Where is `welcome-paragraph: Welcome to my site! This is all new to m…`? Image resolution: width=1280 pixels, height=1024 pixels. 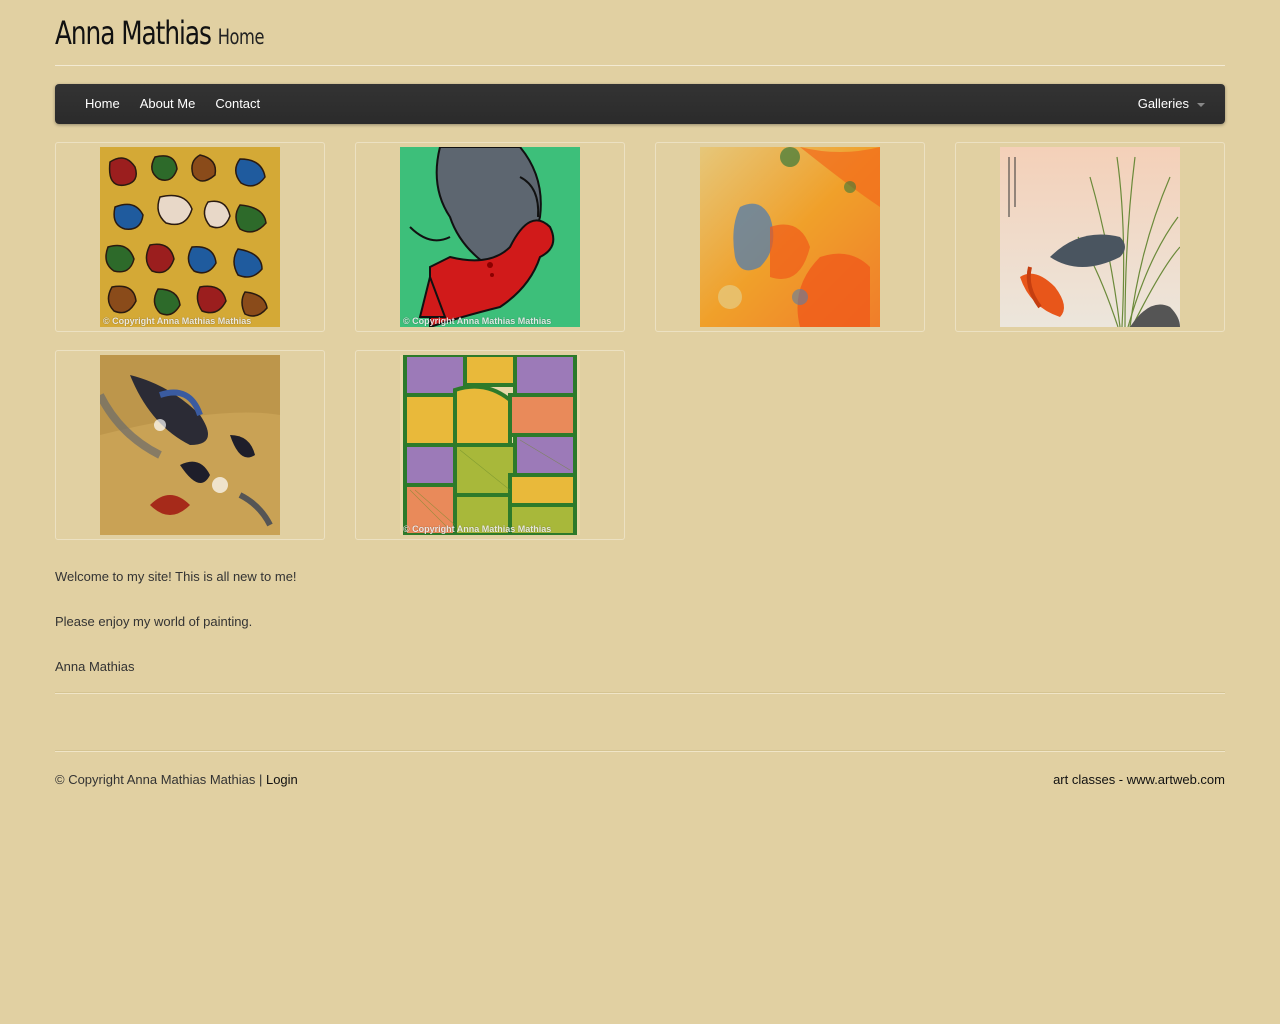 welcome-paragraph: Welcome to my site! This is all new to m… is located at coordinates (176, 576).